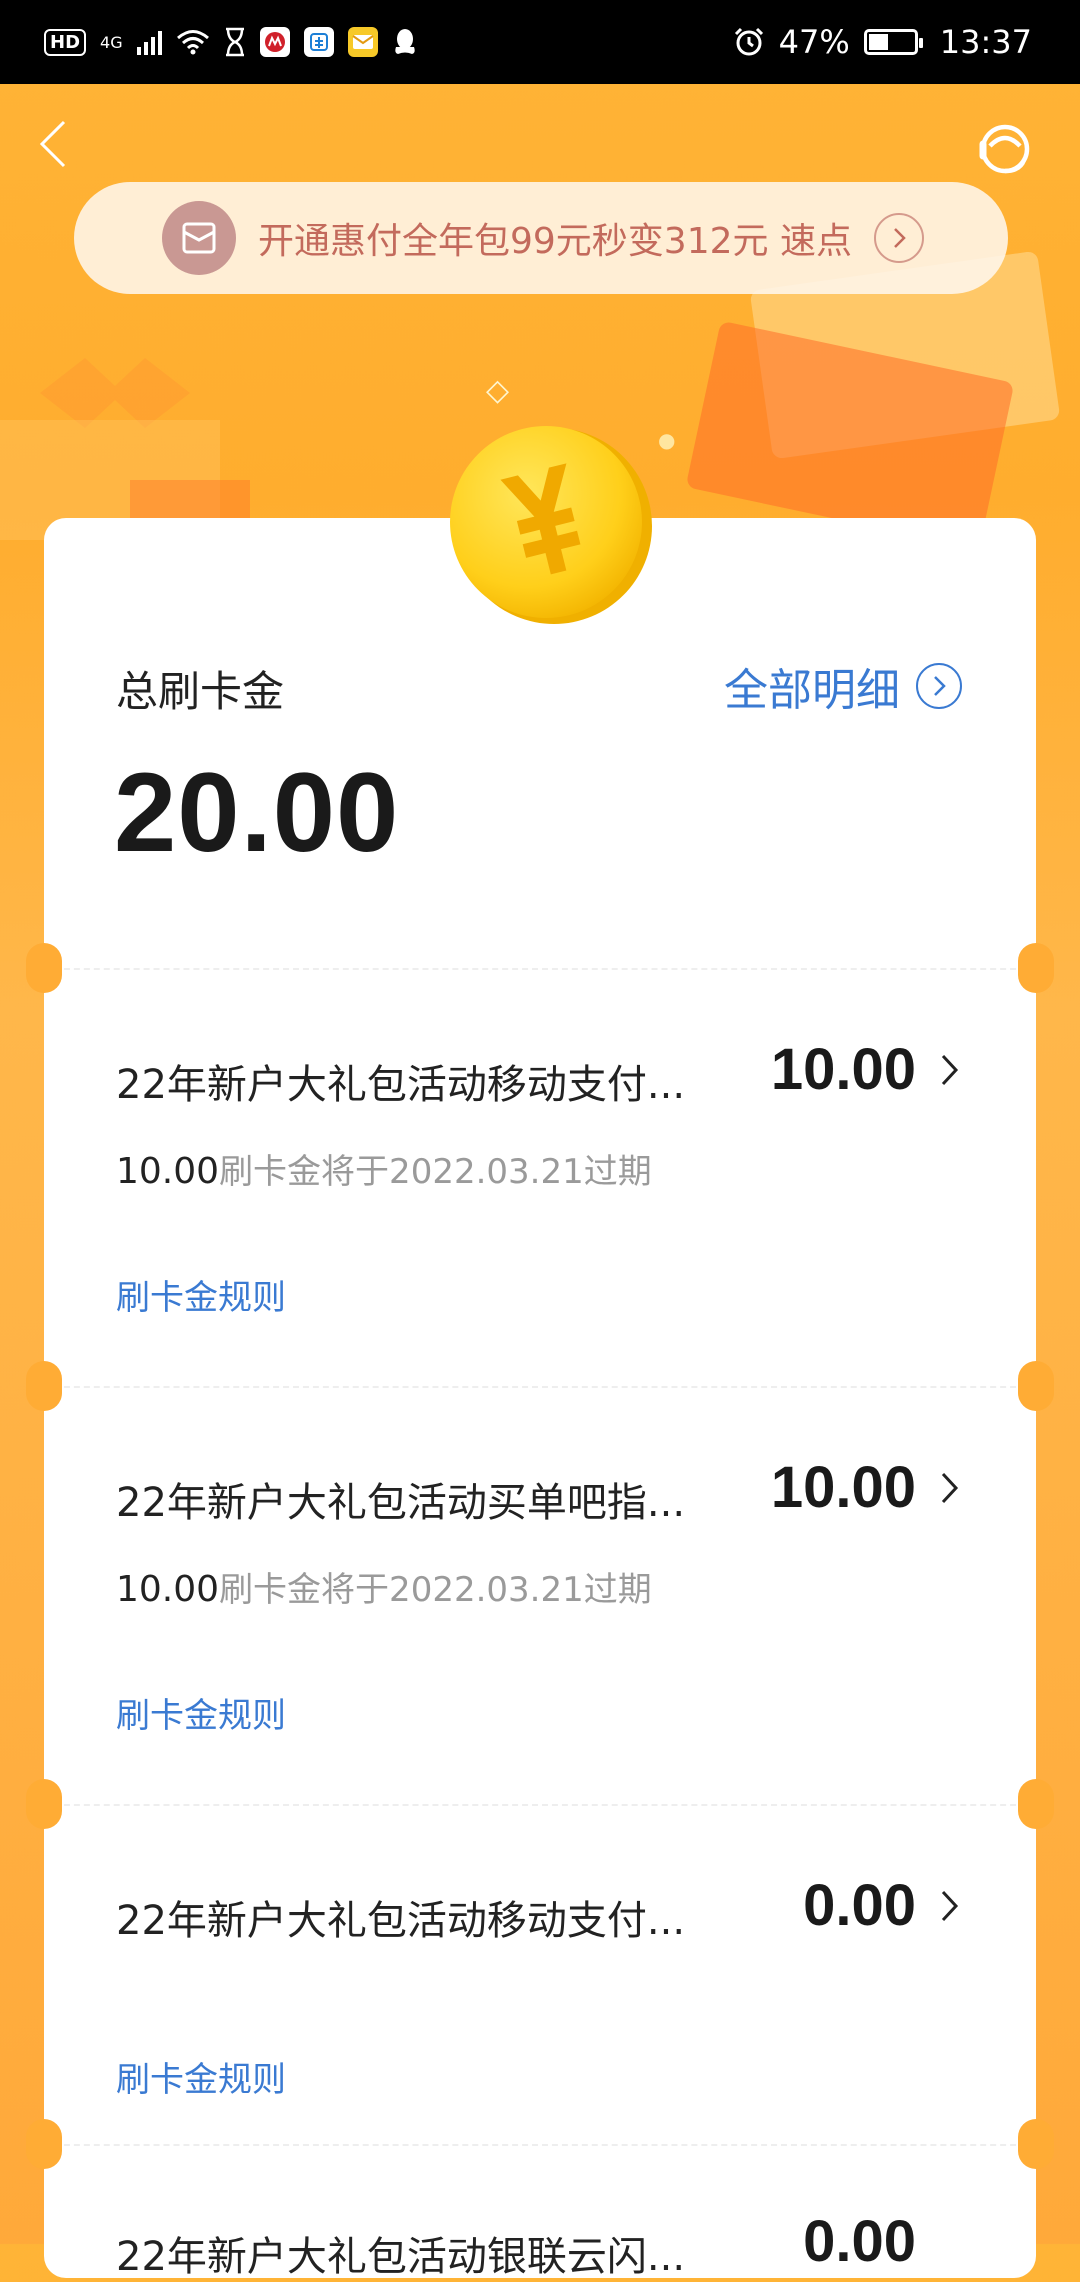 The image size is (1080, 2282). What do you see at coordinates (404, 41) in the screenshot?
I see `qq-icon` at bounding box center [404, 41].